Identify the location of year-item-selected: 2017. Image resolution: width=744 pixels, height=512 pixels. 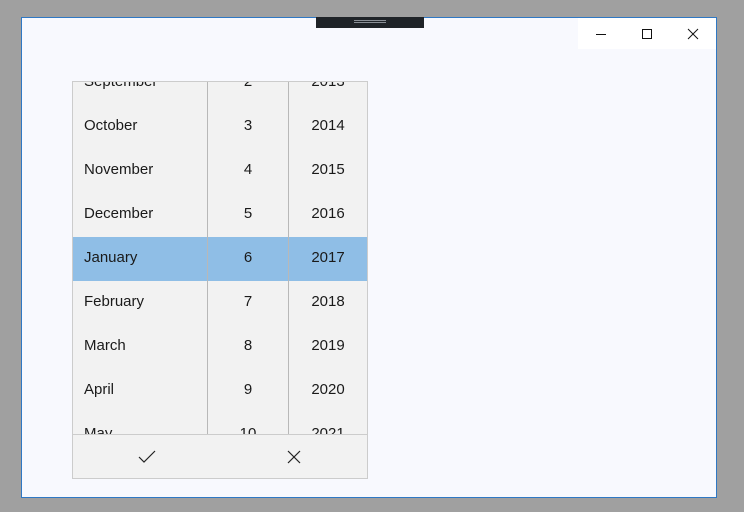
(328, 258).